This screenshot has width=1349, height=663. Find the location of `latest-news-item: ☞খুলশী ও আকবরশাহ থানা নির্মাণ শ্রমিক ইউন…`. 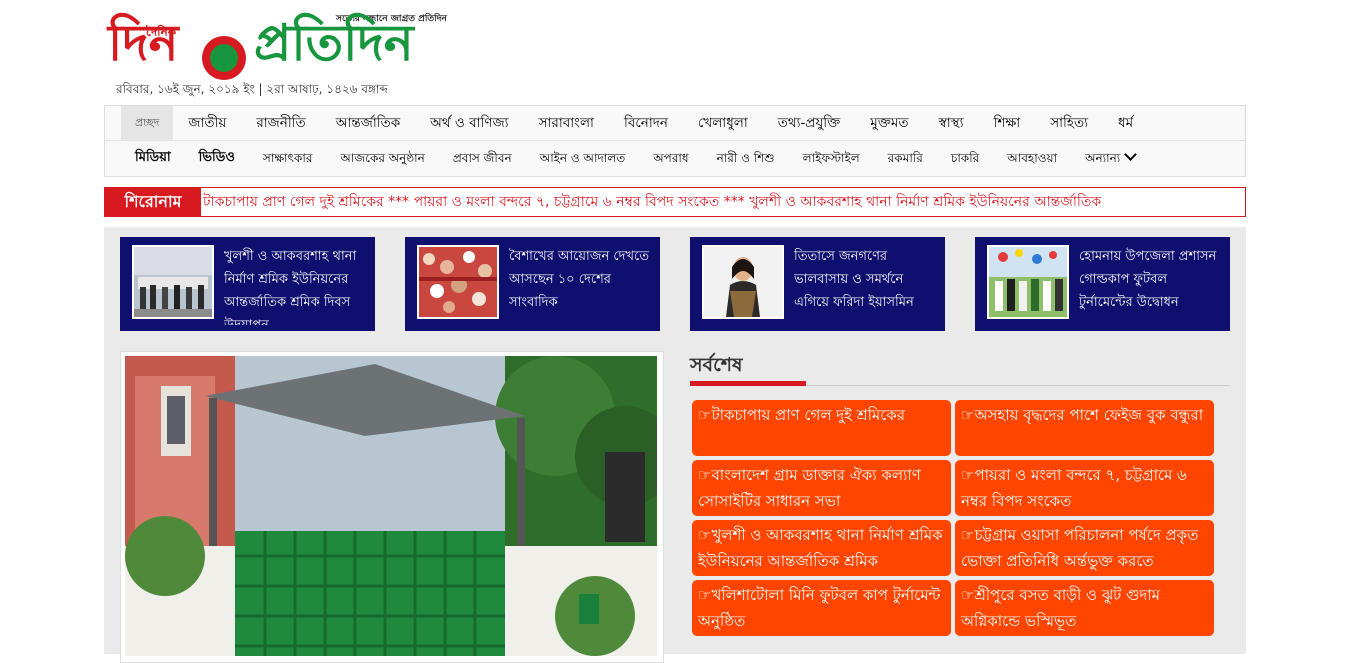

latest-news-item: ☞খুলশী ও আকবরশাহ থানা নির্মাণ শ্রমিক ইউন… is located at coordinates (821, 548).